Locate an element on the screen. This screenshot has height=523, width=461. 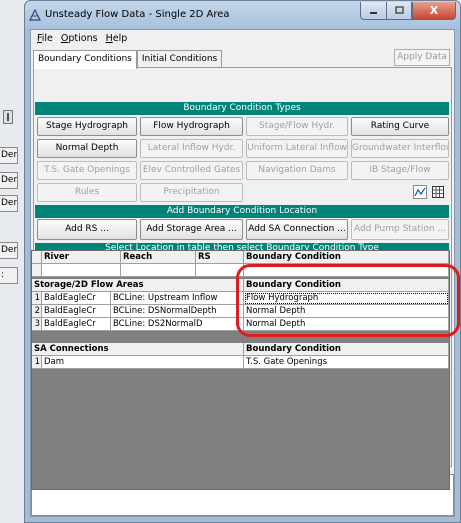
stage-hydrograph-button: Stage Hydrograph is located at coordinates (87, 126).